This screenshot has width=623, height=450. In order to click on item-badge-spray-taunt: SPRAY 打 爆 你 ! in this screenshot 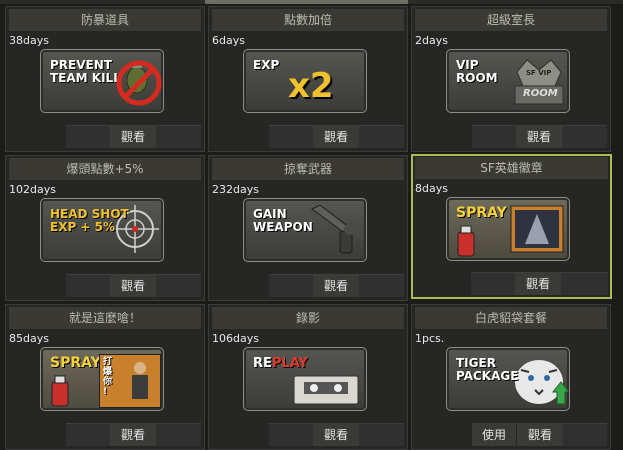, I will do `click(102, 379)`.